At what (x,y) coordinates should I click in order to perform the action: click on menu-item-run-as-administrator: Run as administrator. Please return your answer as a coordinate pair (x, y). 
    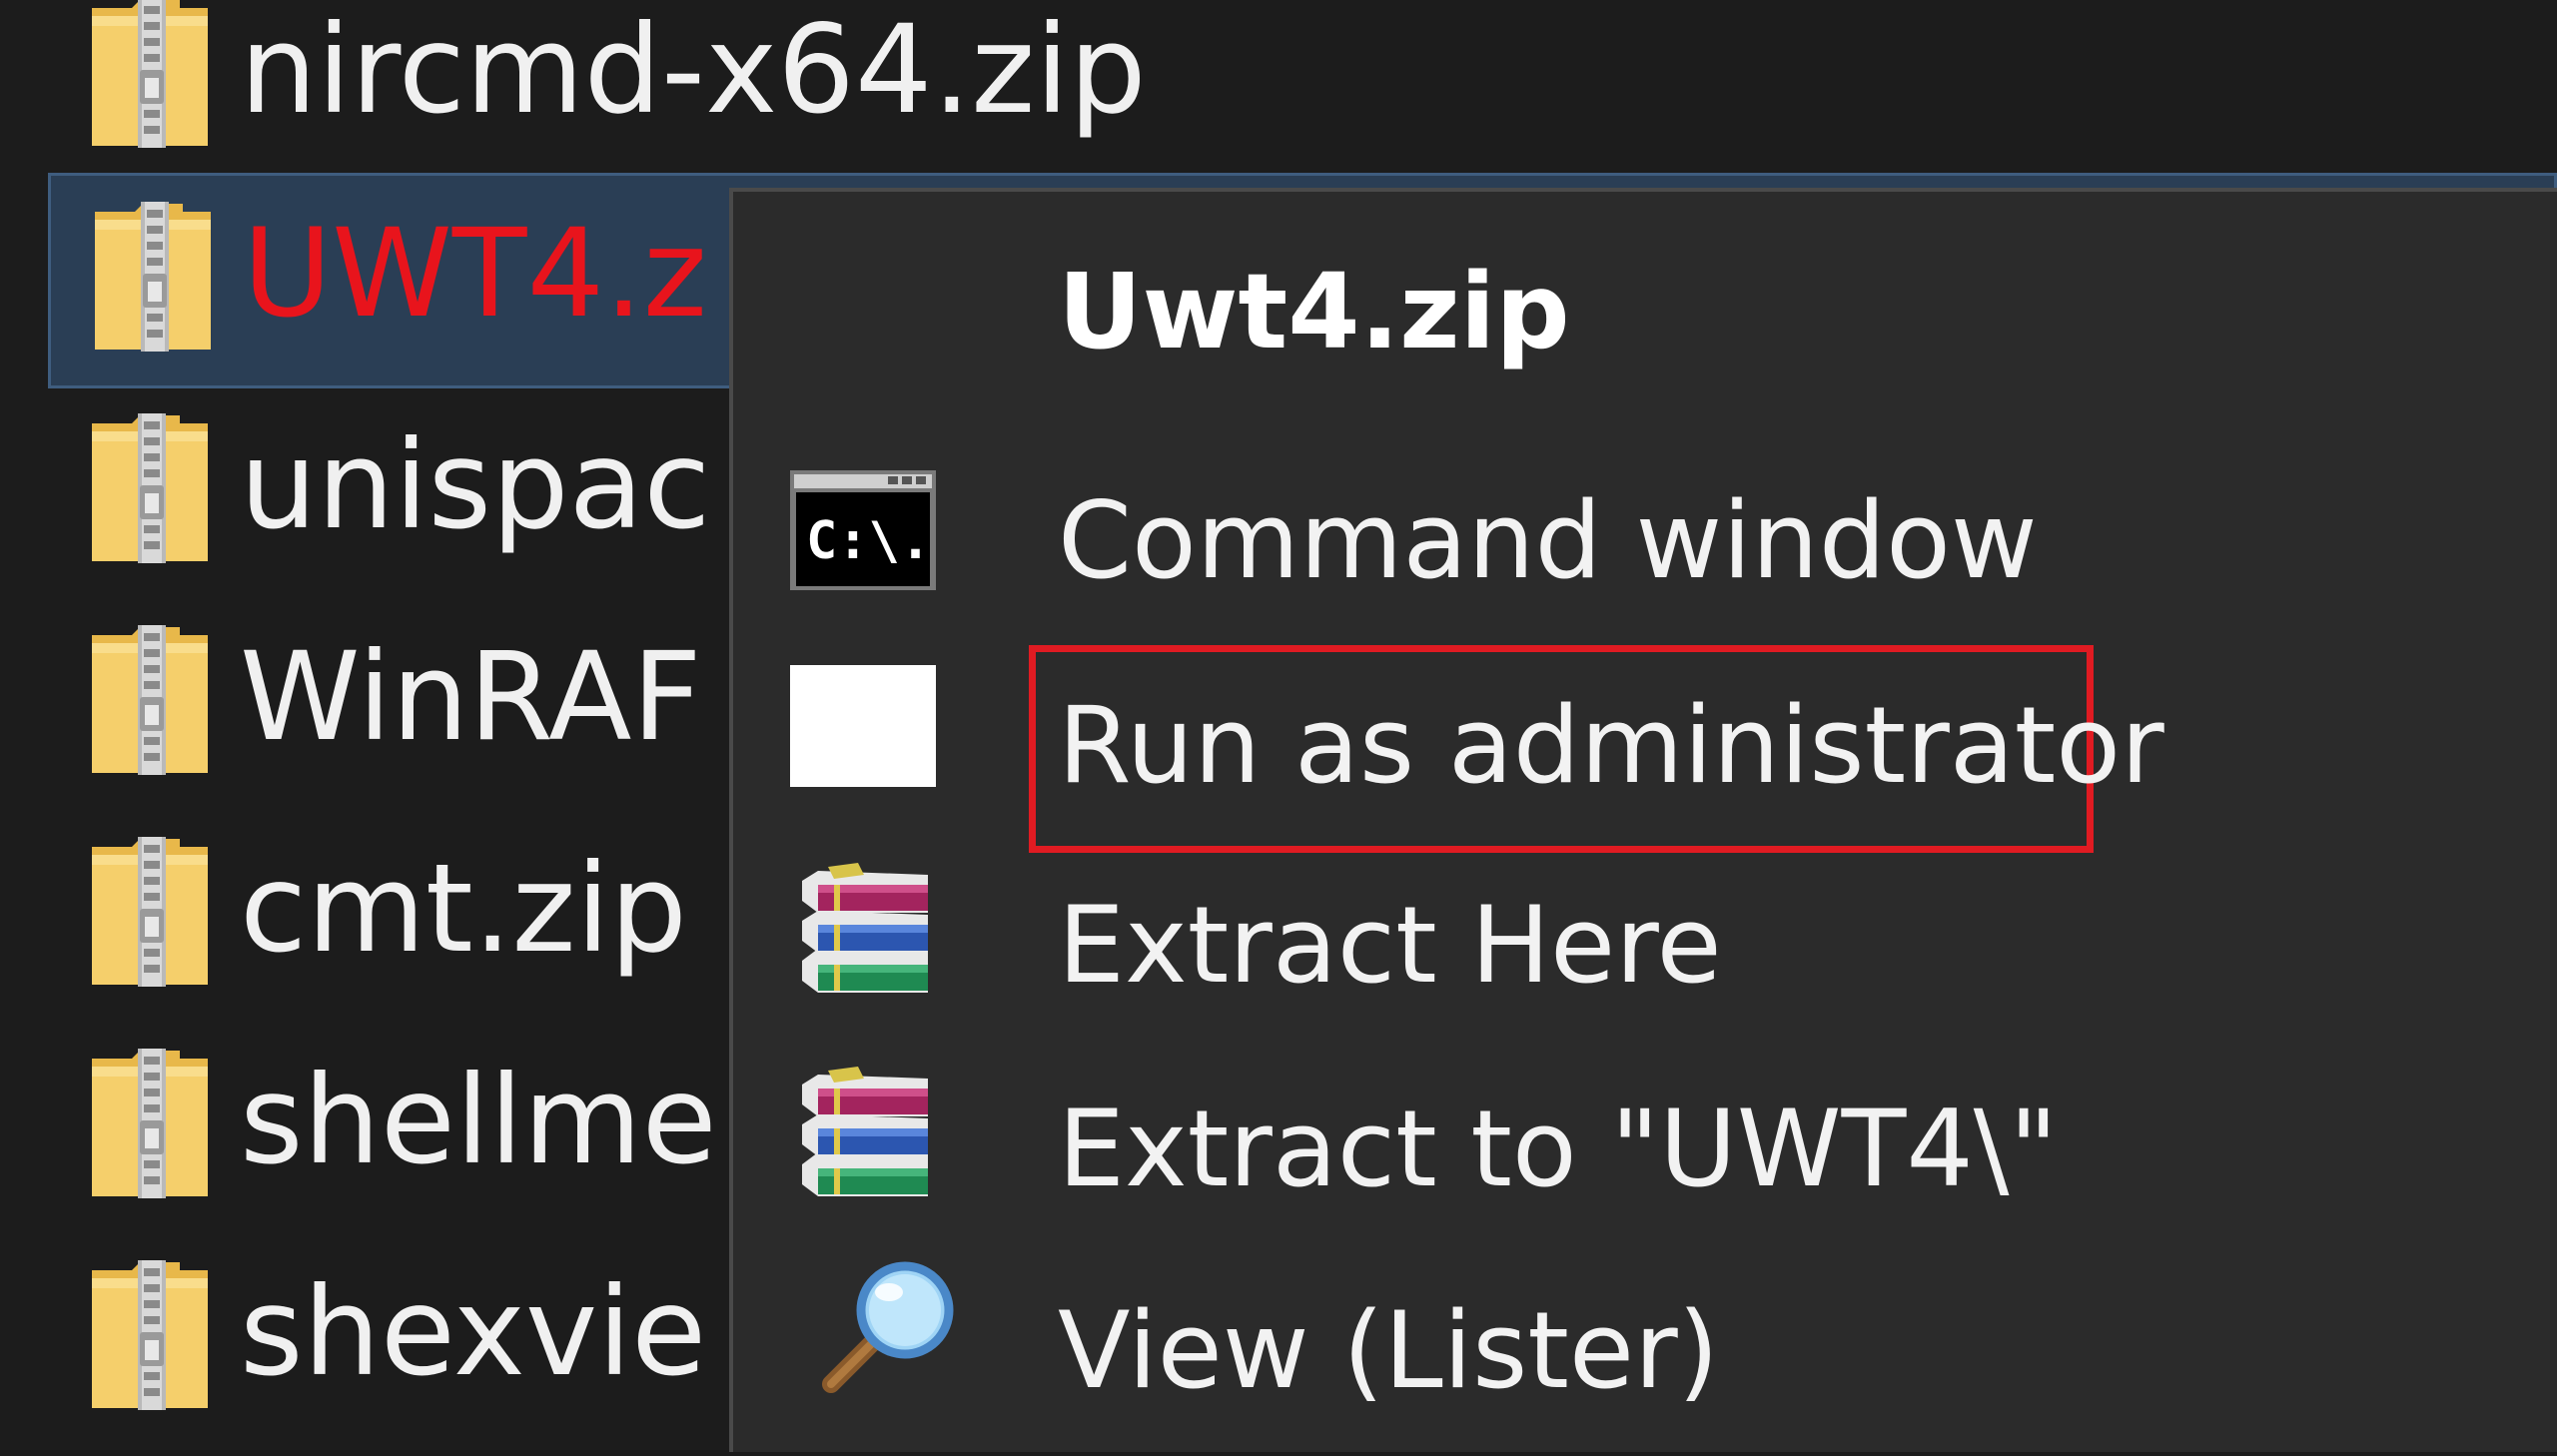
    Looking at the image, I should click on (1645, 749).